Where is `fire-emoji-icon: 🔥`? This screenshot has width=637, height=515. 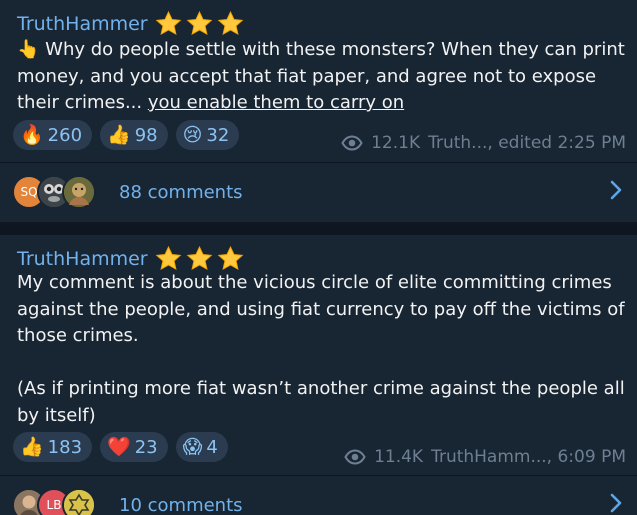
fire-emoji-icon: 🔥 is located at coordinates (32, 134).